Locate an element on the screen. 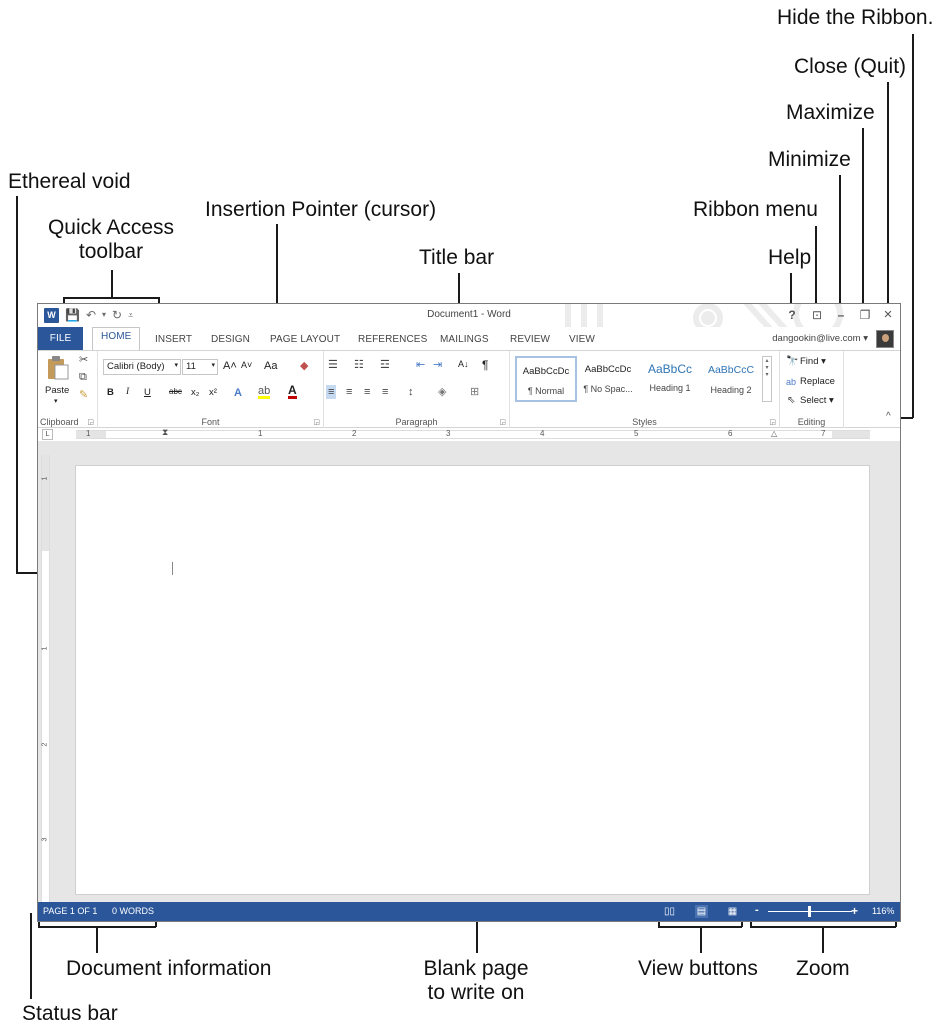  superscript-button: x² is located at coordinates (213, 392).